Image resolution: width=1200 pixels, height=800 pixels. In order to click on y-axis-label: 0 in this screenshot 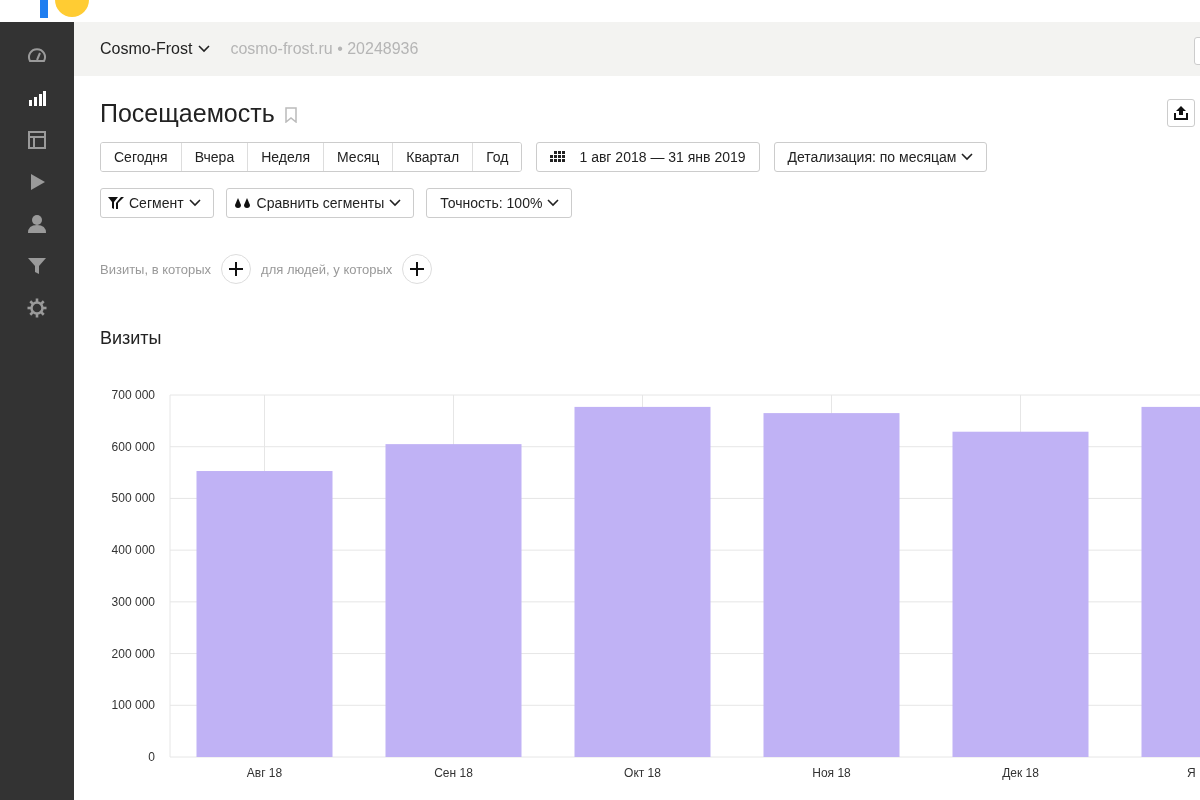, I will do `click(151, 757)`.